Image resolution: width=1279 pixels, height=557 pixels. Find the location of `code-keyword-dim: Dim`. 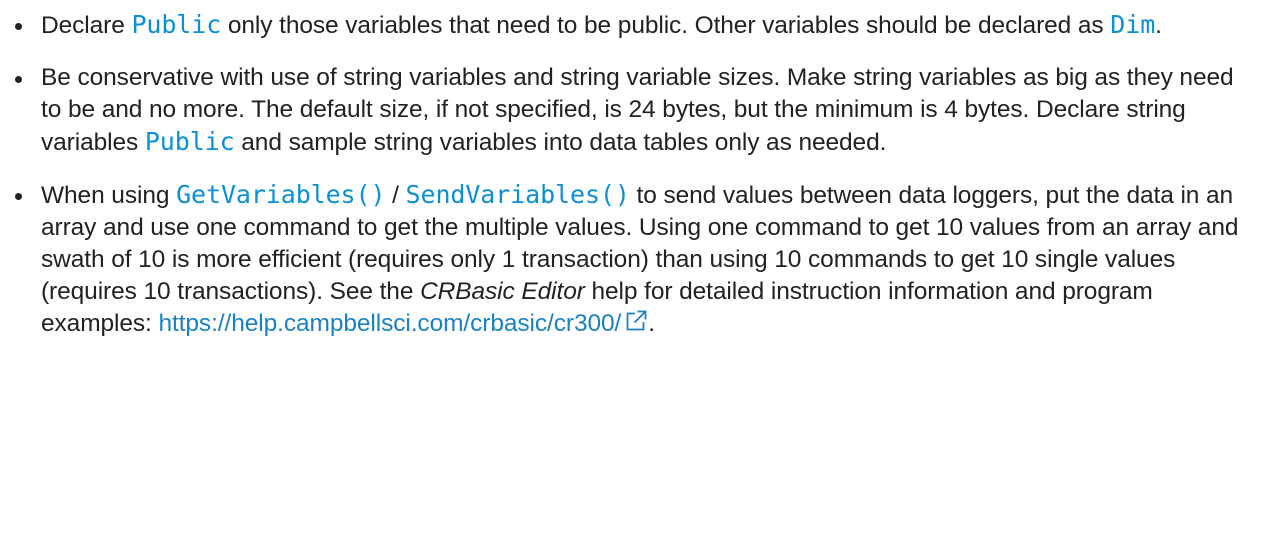

code-keyword-dim: Dim is located at coordinates (1133, 24).